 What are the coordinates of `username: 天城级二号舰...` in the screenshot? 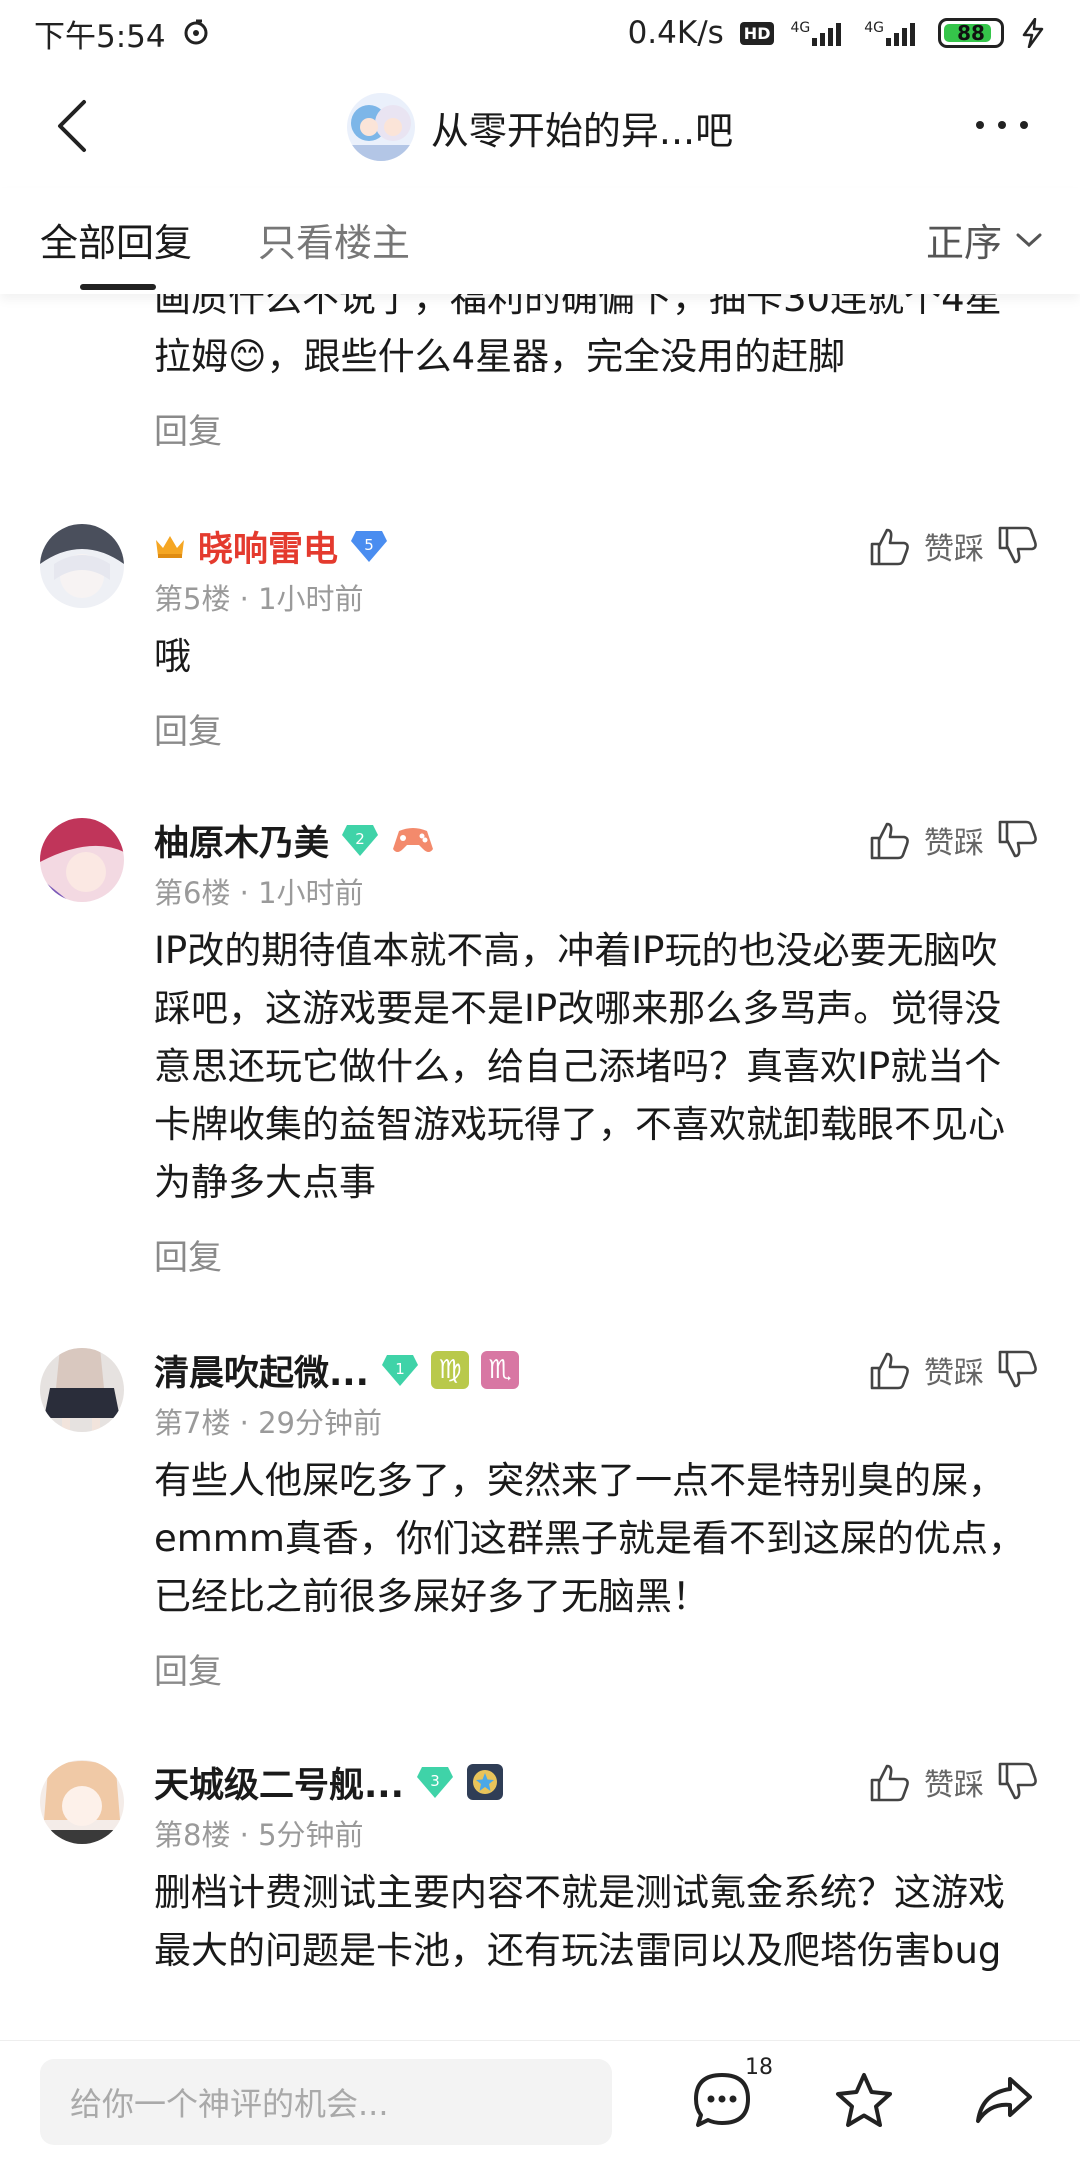 It's located at (279, 1782).